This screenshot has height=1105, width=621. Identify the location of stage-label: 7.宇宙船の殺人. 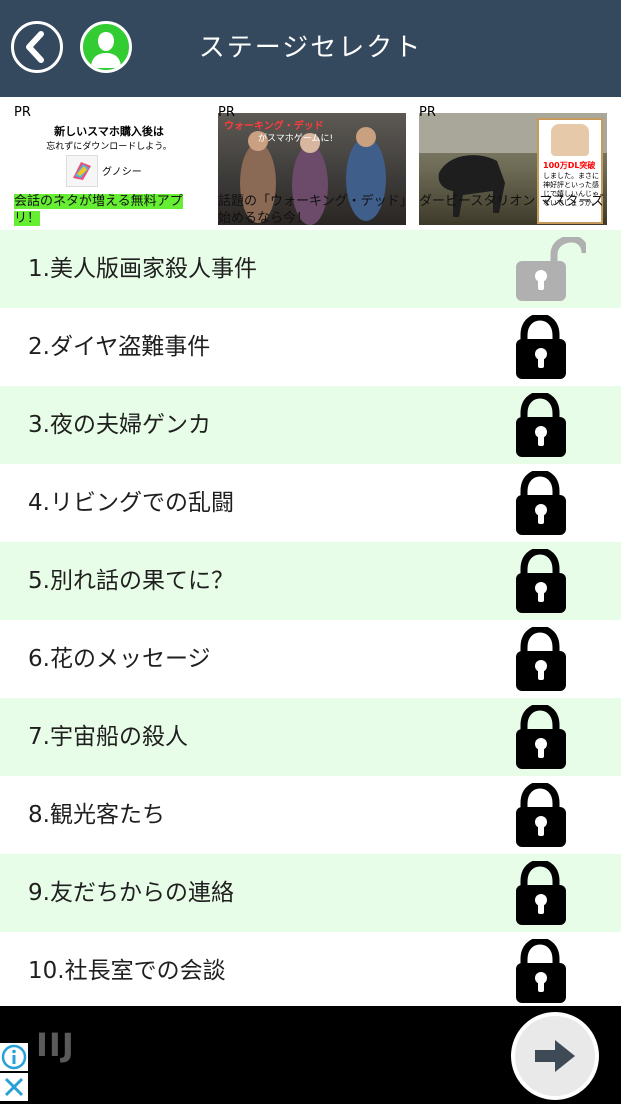
(108, 737).